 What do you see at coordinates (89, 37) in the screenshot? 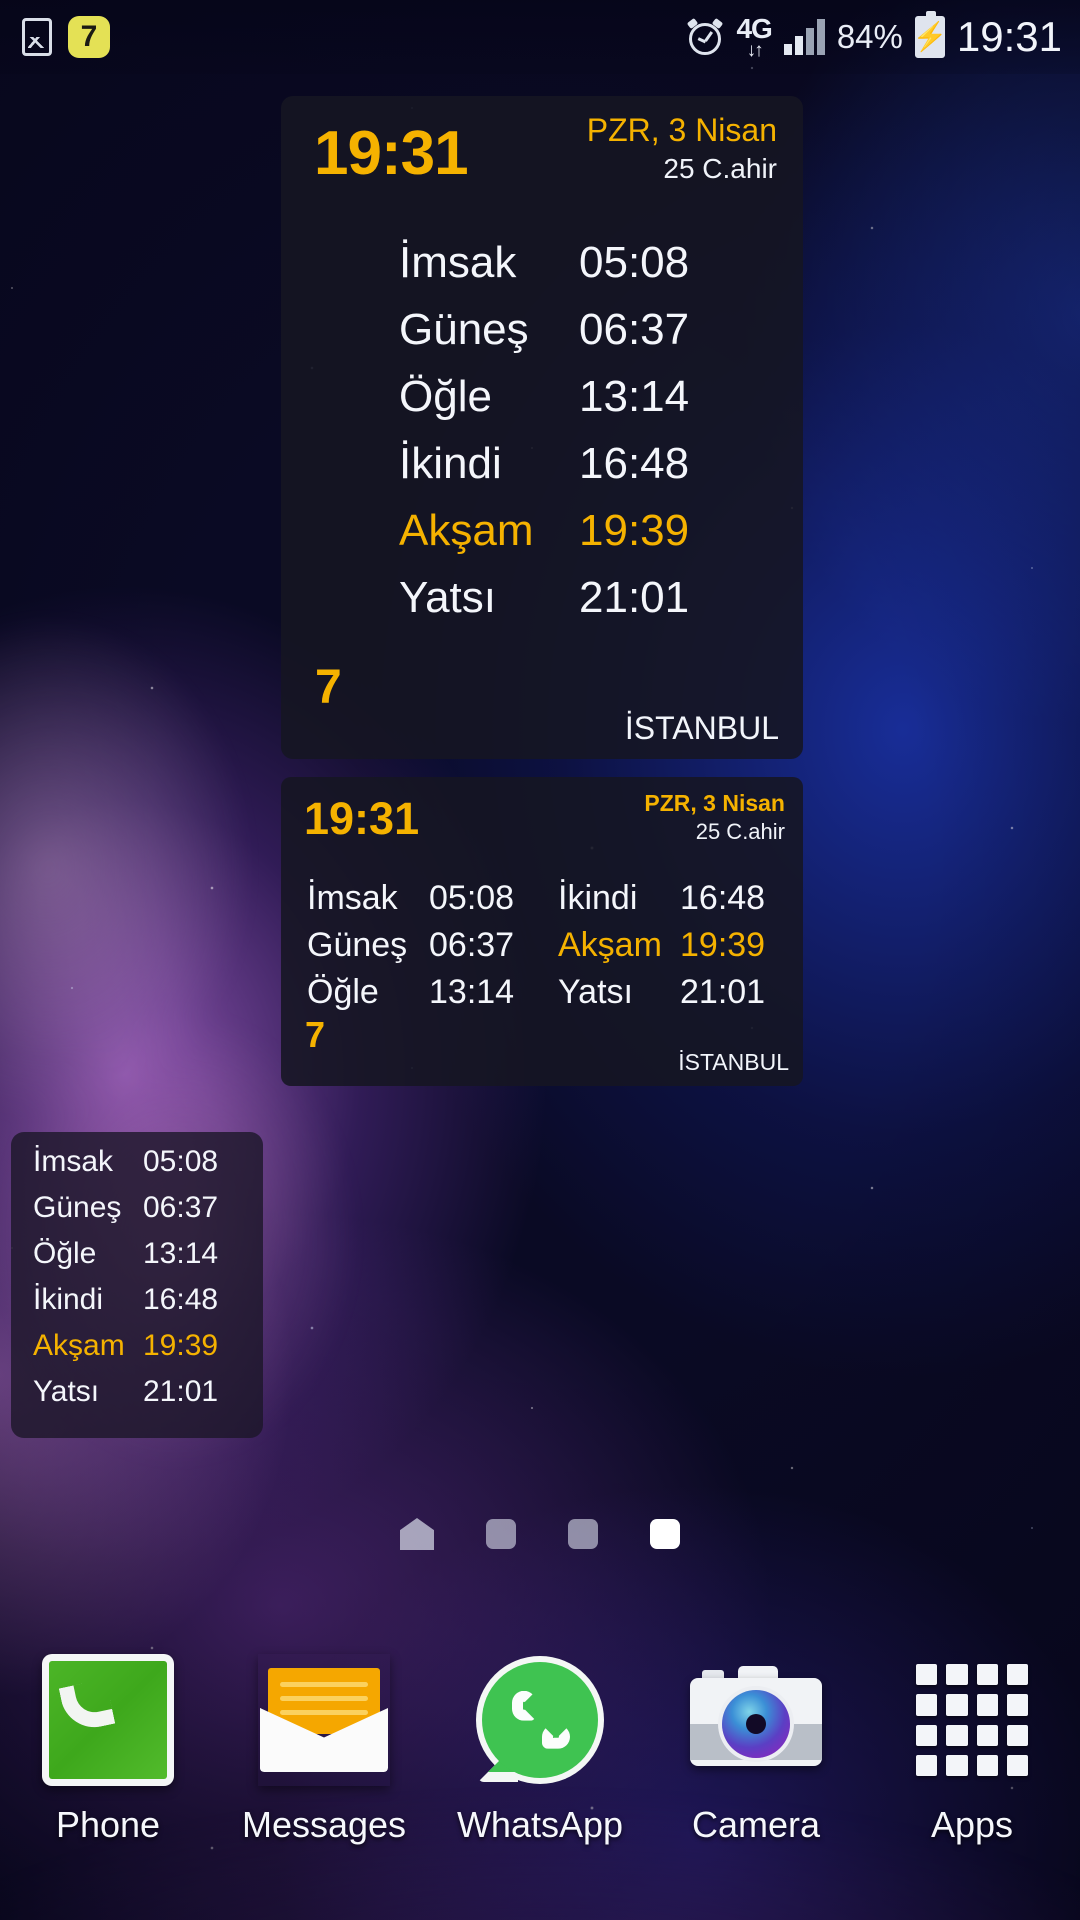
I see `notification-badge-icon: 7` at bounding box center [89, 37].